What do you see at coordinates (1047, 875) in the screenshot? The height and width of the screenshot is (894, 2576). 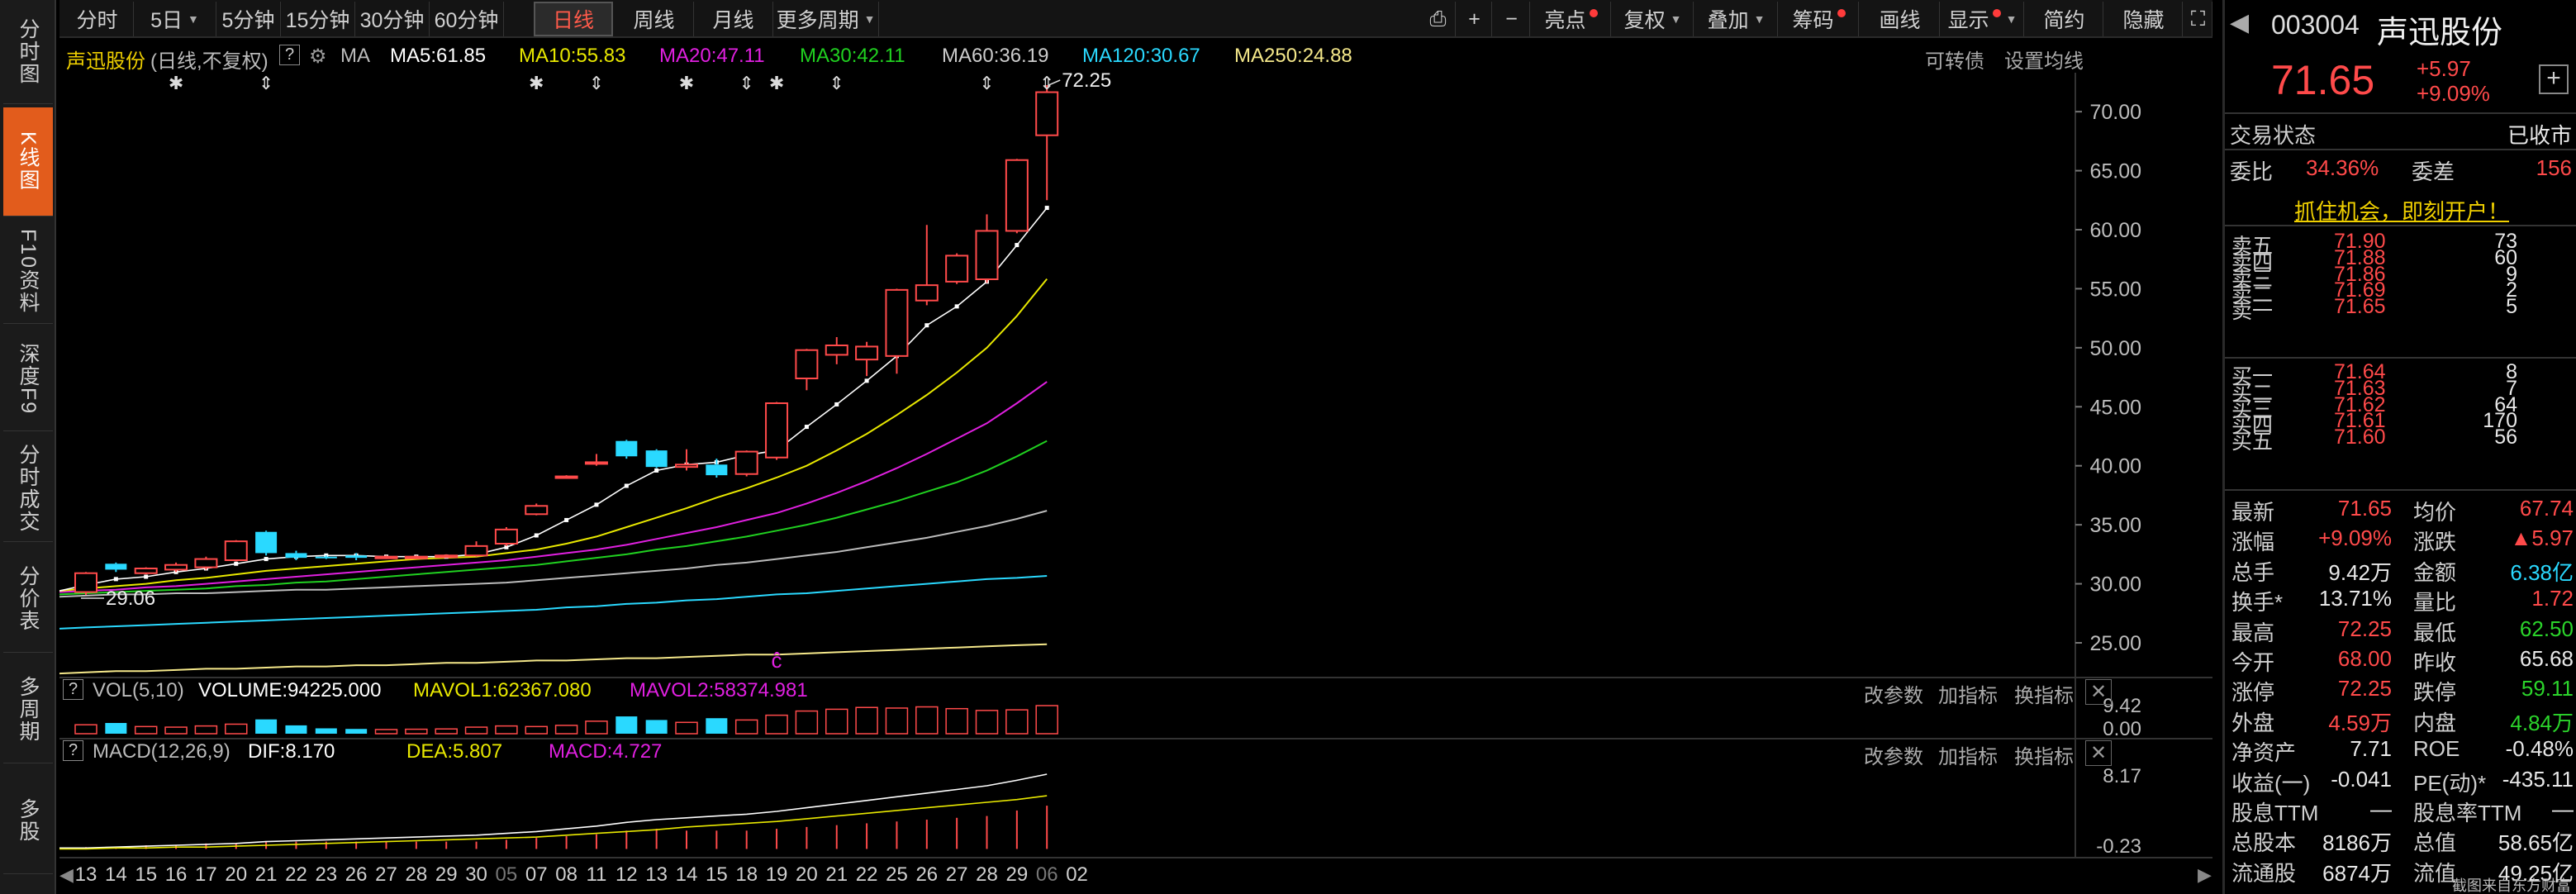 I see `x-date-label: 06` at bounding box center [1047, 875].